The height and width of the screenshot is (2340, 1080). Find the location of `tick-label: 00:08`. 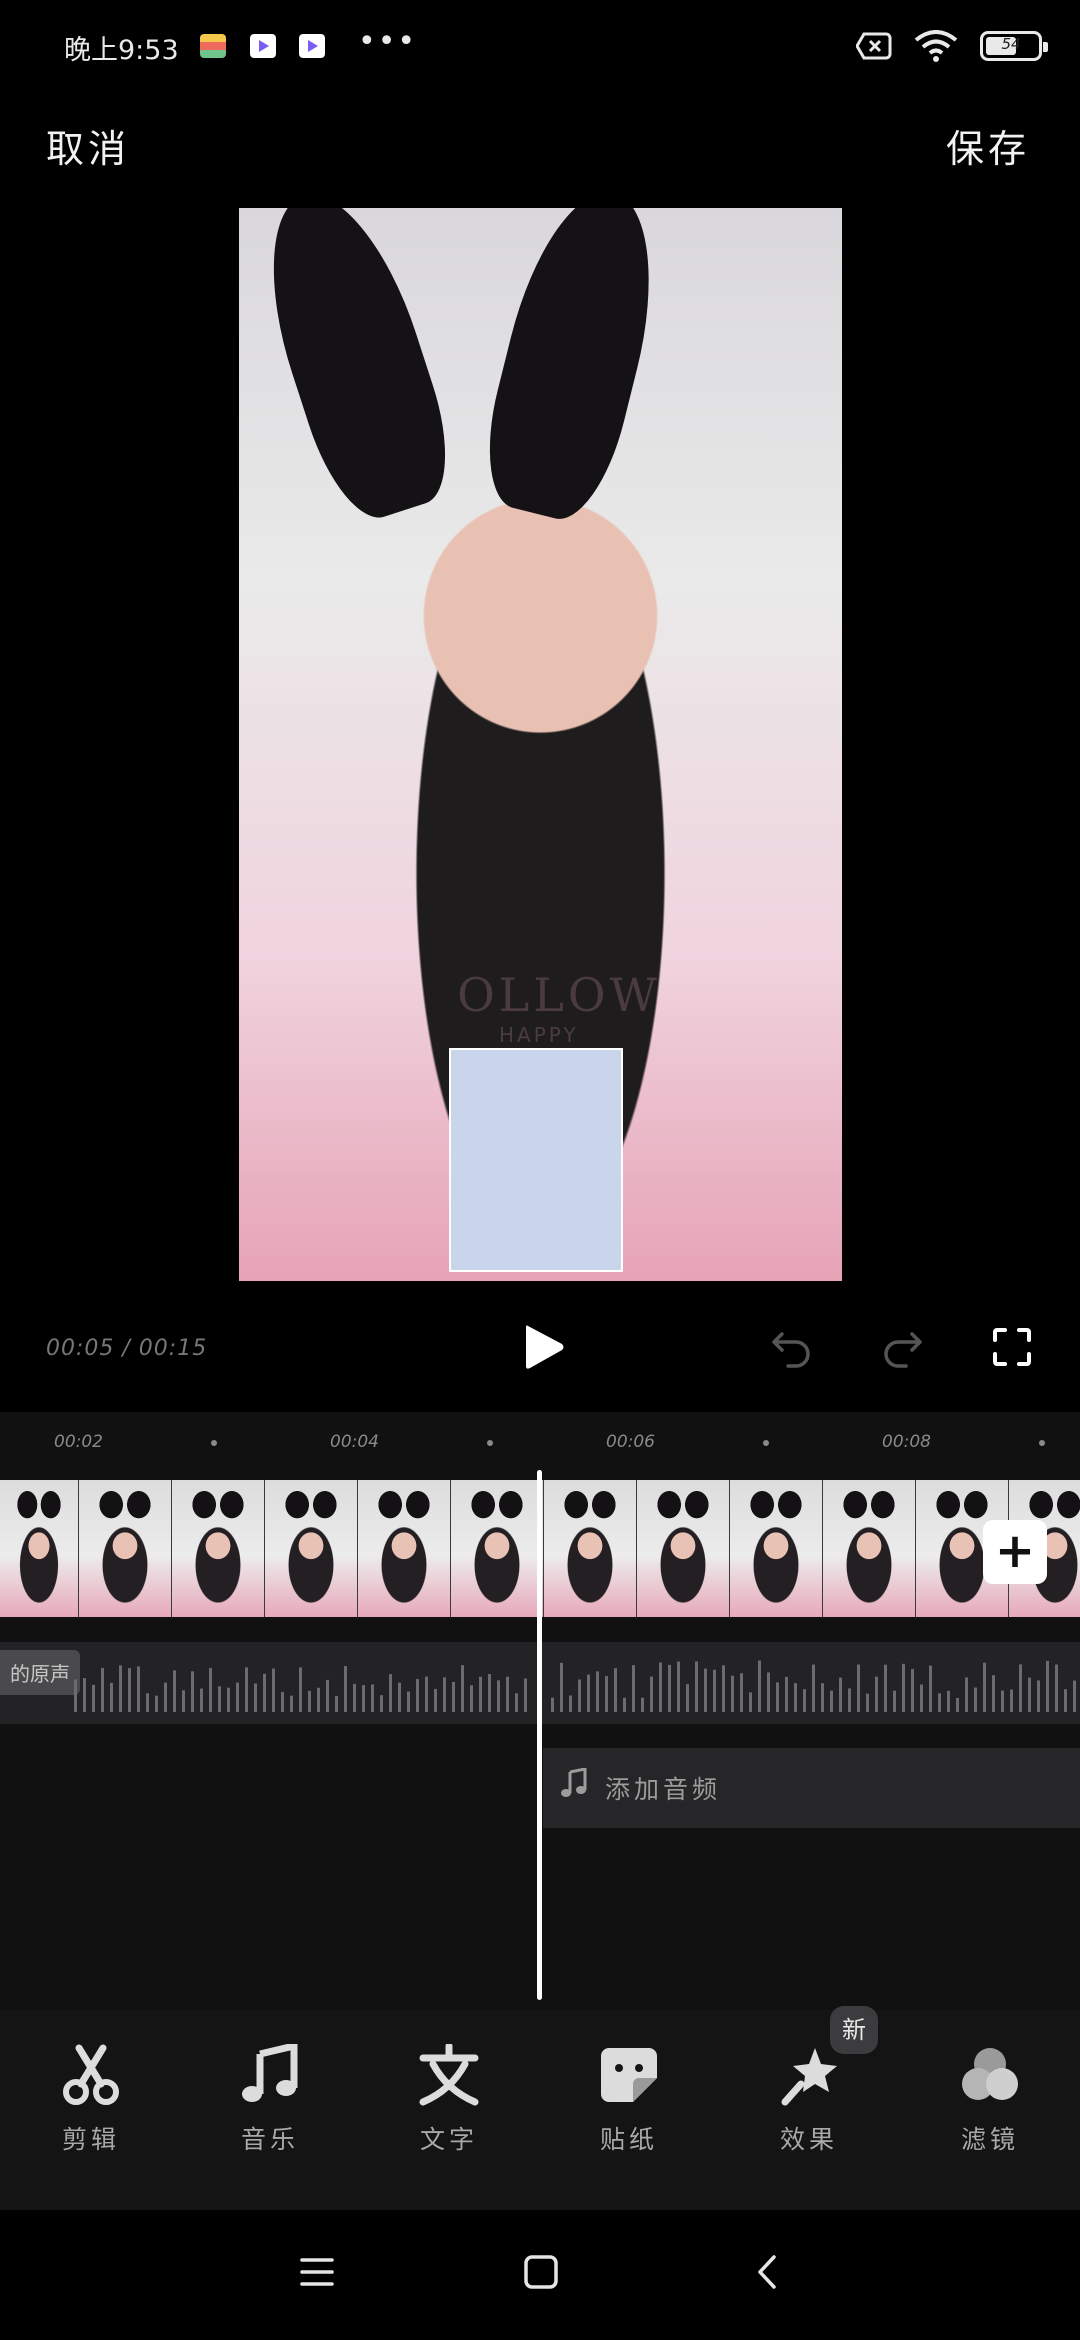

tick-label: 00:08 is located at coordinates (906, 1442).